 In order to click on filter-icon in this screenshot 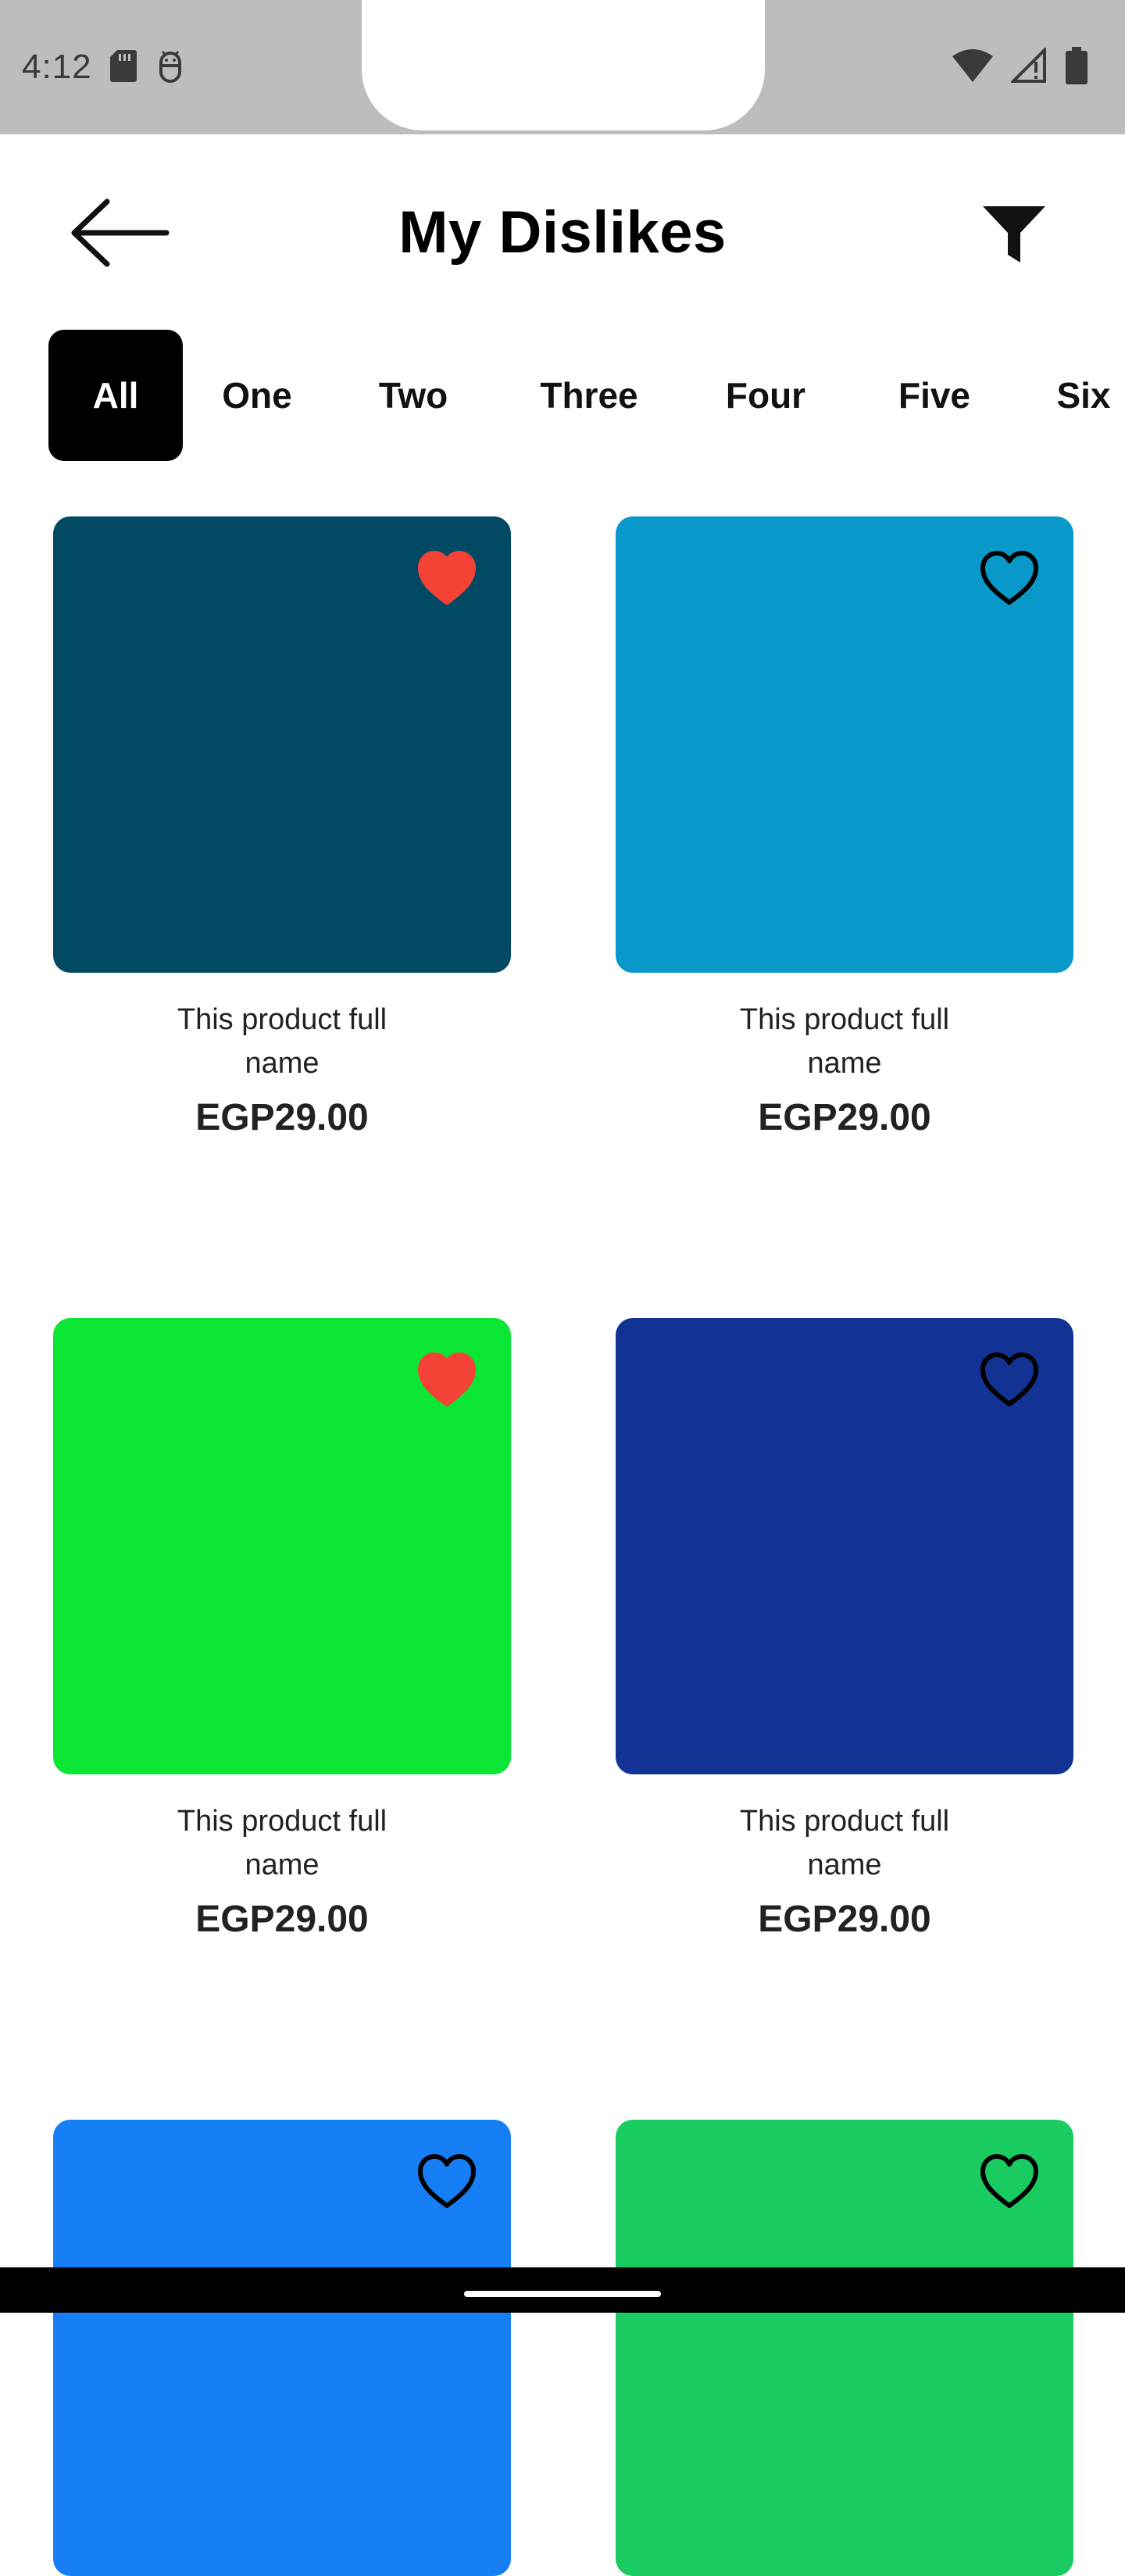, I will do `click(1014, 236)`.